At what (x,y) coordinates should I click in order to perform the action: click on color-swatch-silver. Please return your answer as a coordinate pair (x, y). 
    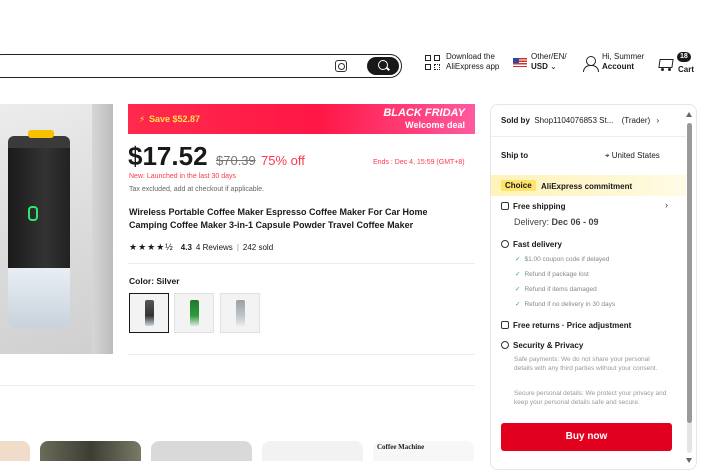
    Looking at the image, I should click on (149, 313).